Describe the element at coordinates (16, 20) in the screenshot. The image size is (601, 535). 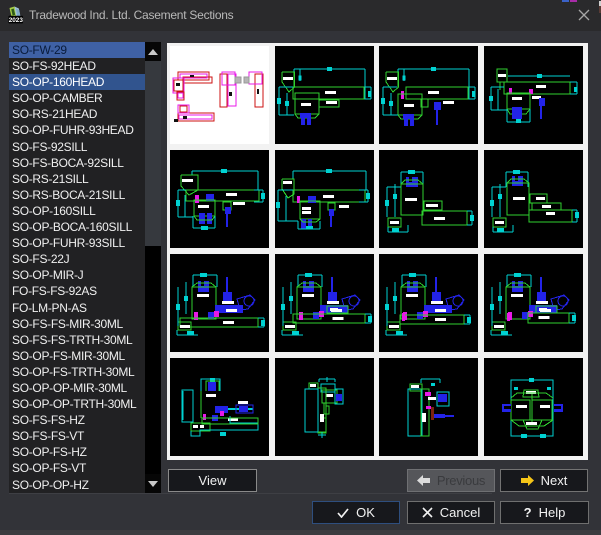
I see `svg-text: 2023` at that location.